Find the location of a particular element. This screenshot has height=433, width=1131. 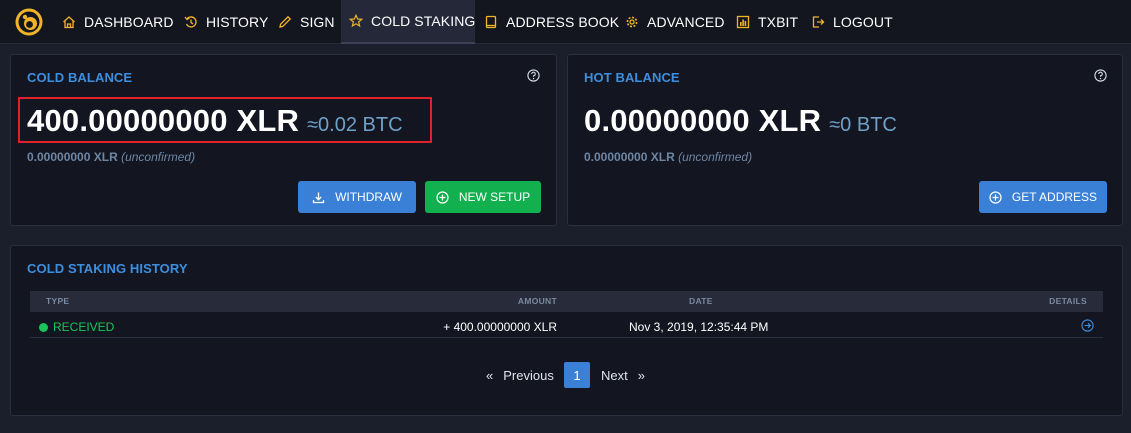

nav-cold-staking: COLD STAKING is located at coordinates (408, 22).